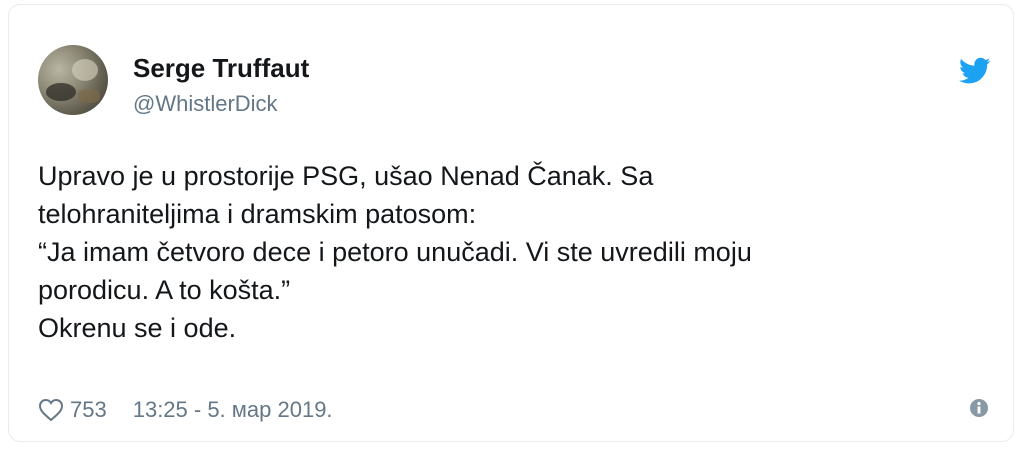  What do you see at coordinates (205, 104) in the screenshot?
I see `author-handle: @WhistlerDick` at bounding box center [205, 104].